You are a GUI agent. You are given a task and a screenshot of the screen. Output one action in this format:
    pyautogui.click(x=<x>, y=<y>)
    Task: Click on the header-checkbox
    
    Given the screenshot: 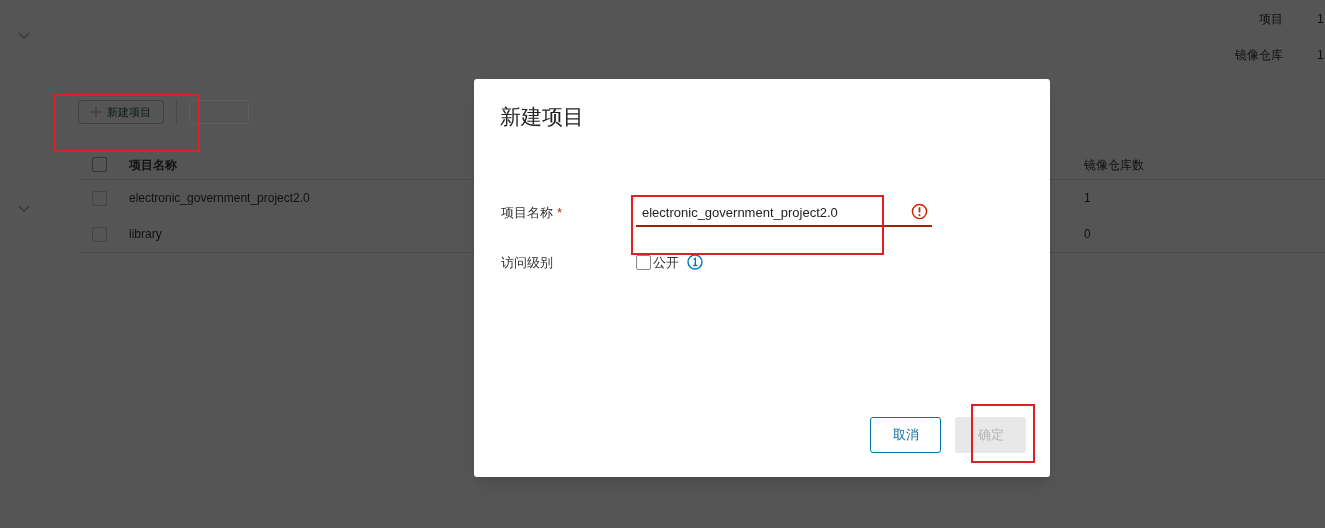 What is the action you would take?
    pyautogui.click(x=99, y=164)
    